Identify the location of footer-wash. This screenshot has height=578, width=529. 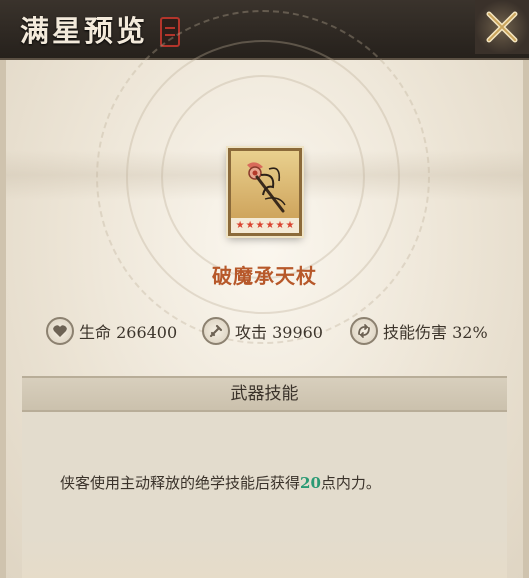
(264, 558).